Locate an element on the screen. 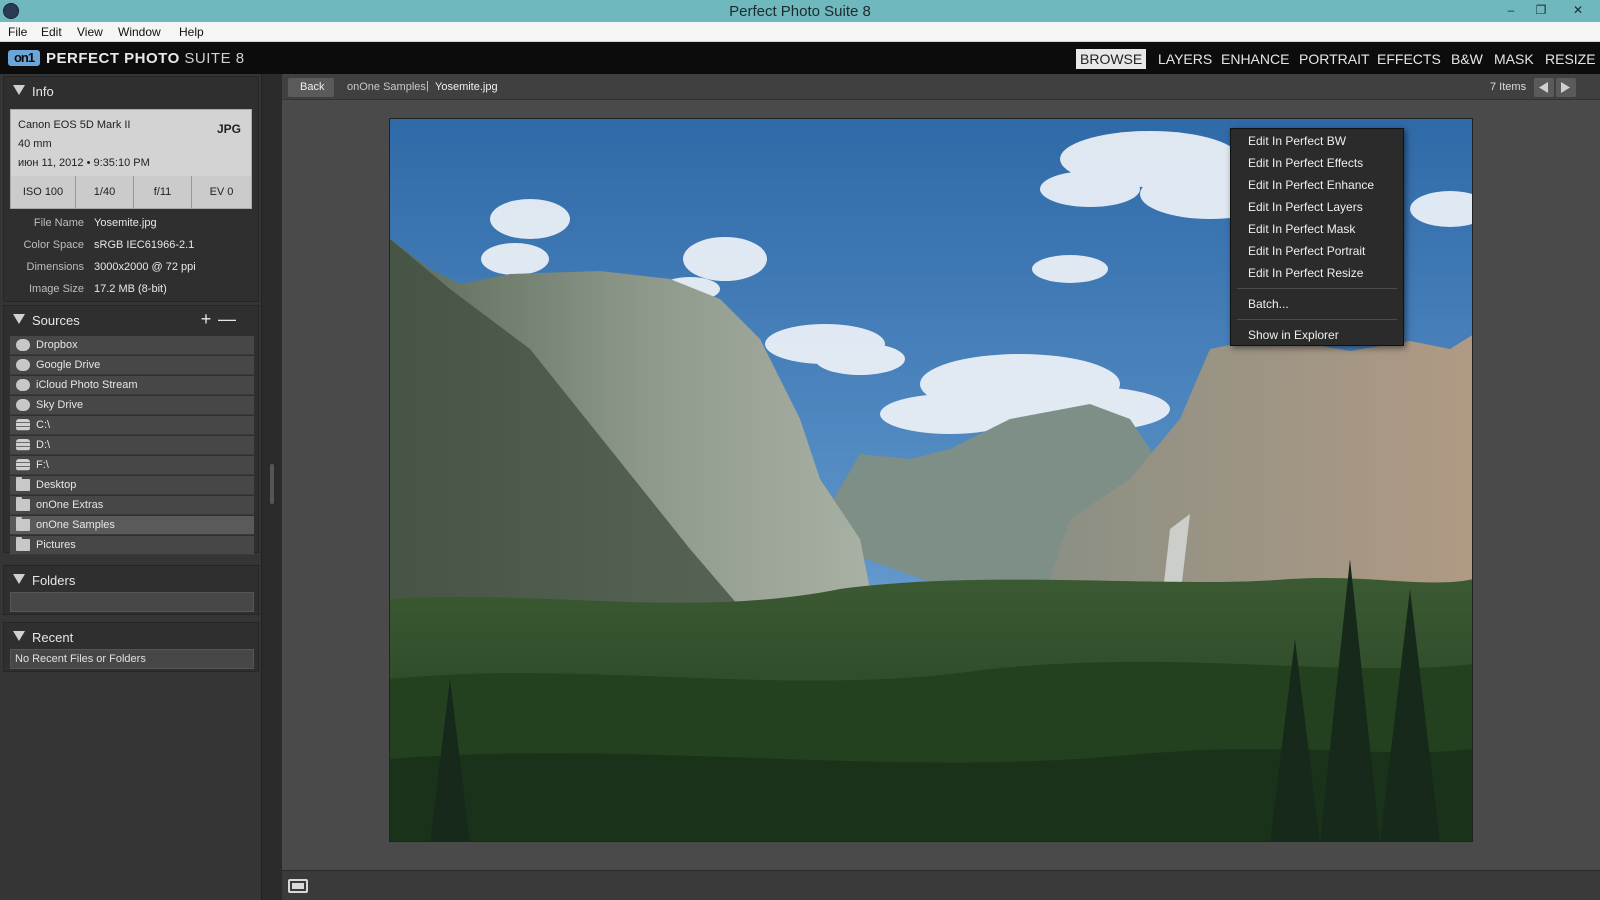 Image resolution: width=1600 pixels, height=900 pixels. menu-item-edit-mask: Edit In Perfect Mask is located at coordinates (1317, 229).